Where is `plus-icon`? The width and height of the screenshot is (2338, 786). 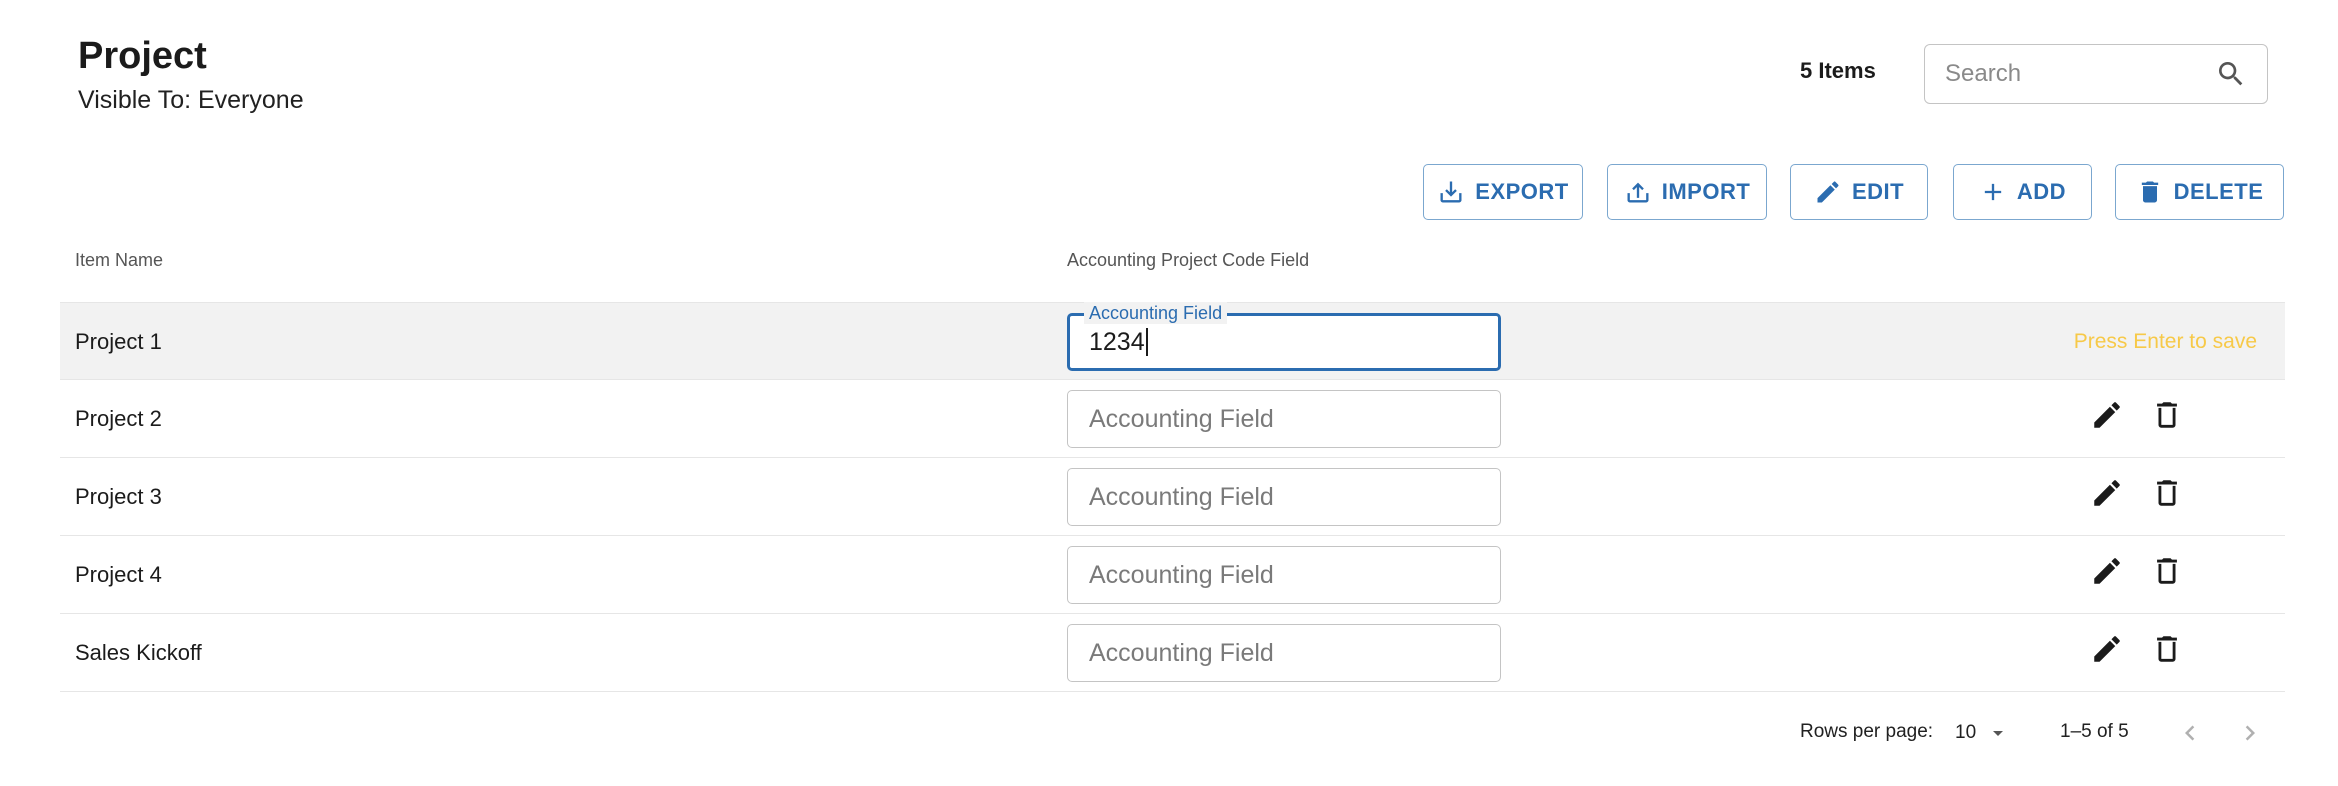 plus-icon is located at coordinates (1993, 192).